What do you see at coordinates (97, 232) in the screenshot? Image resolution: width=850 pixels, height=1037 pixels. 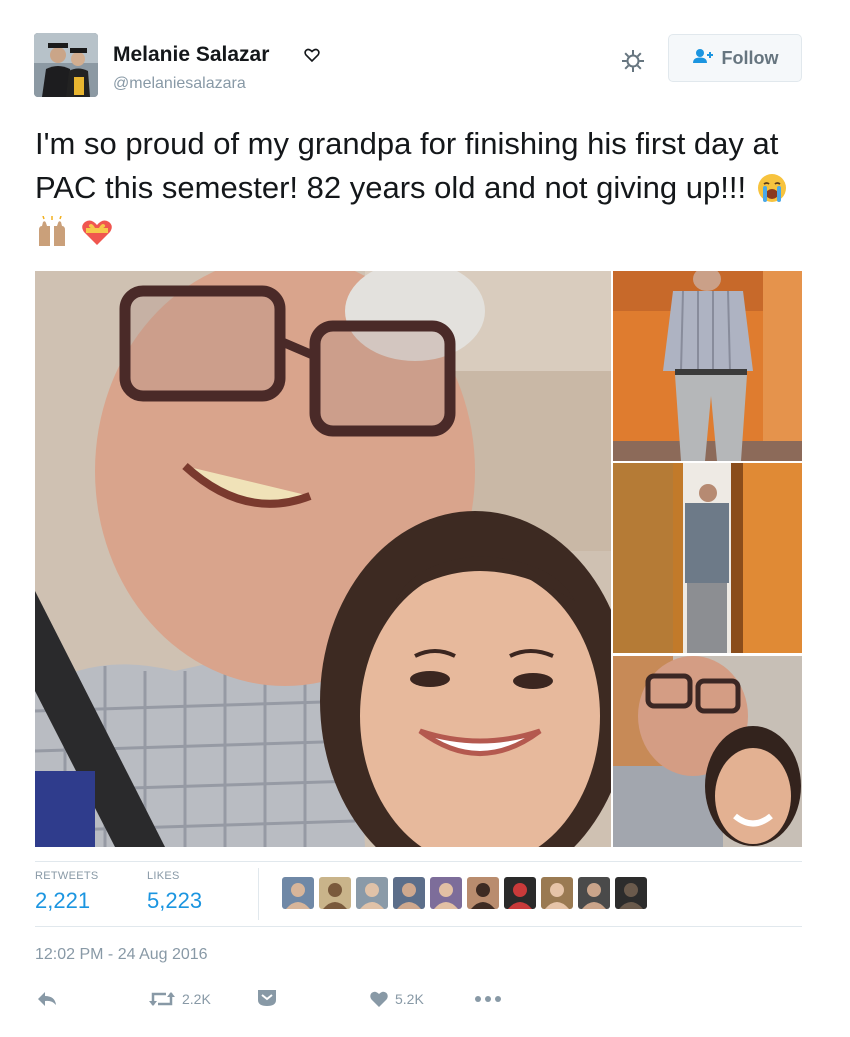 I see `heart-with-ribbon-icon` at bounding box center [97, 232].